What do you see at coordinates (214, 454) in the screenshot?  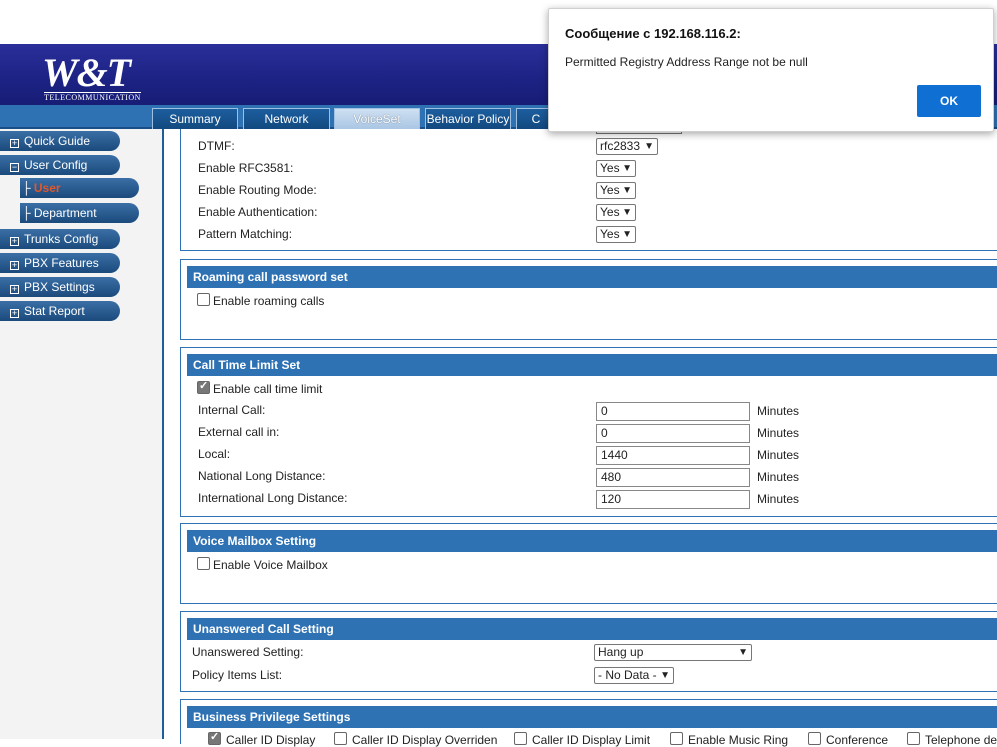 I see `local-call-label: Local:` at bounding box center [214, 454].